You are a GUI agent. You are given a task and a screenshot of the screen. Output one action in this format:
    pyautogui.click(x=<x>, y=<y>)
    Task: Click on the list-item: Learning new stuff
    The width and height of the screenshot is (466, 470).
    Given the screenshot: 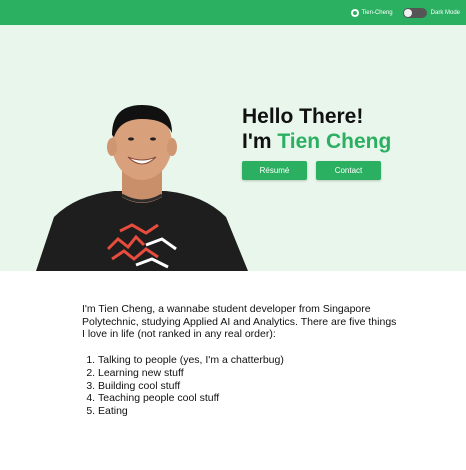 What is the action you would take?
    pyautogui.click(x=250, y=373)
    